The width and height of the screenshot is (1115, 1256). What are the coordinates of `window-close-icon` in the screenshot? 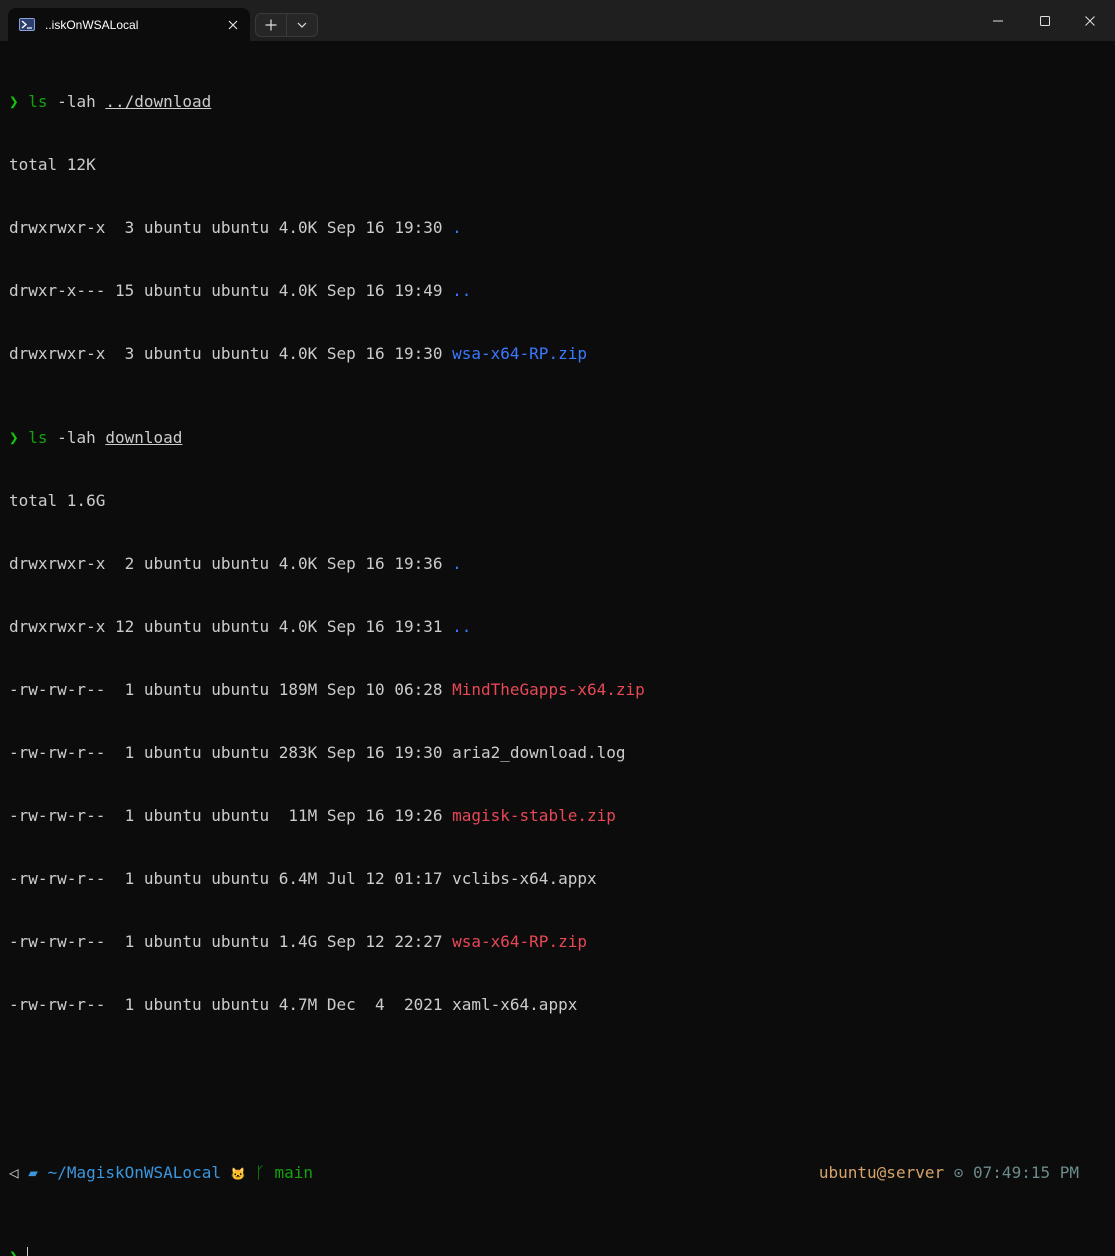 It's located at (1090, 20).